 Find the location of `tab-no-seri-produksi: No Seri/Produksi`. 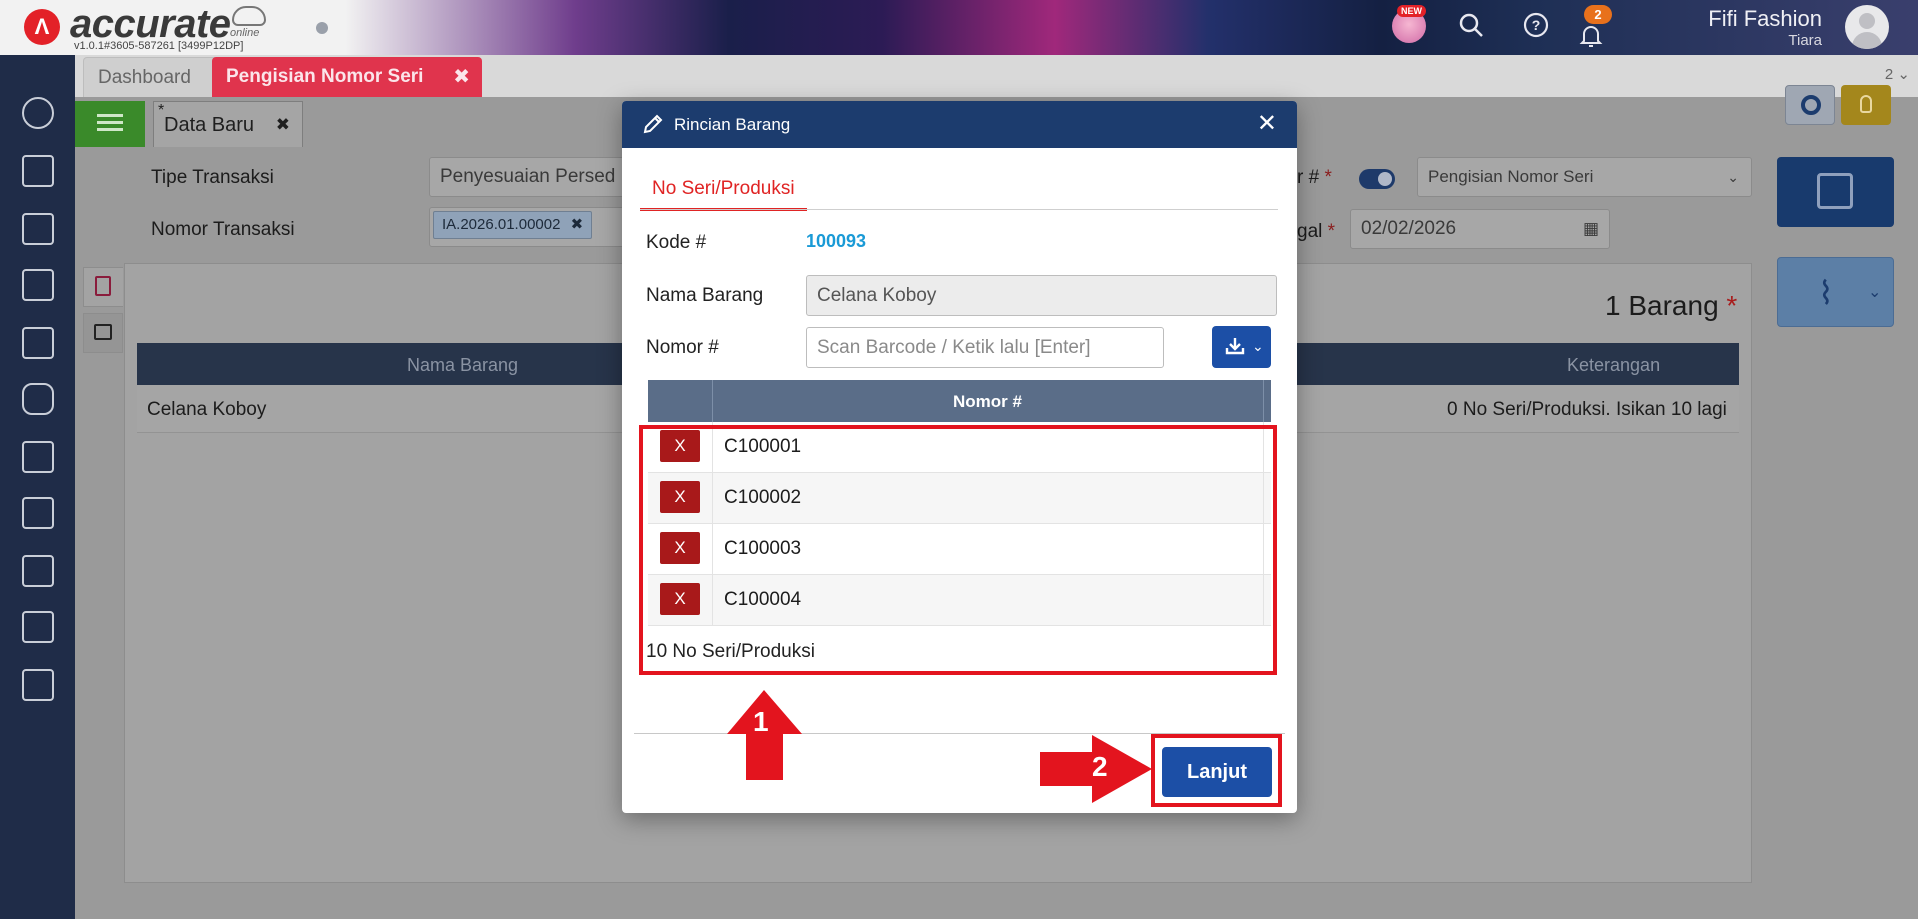

tab-no-seri-produksi: No Seri/Produksi is located at coordinates (723, 189).